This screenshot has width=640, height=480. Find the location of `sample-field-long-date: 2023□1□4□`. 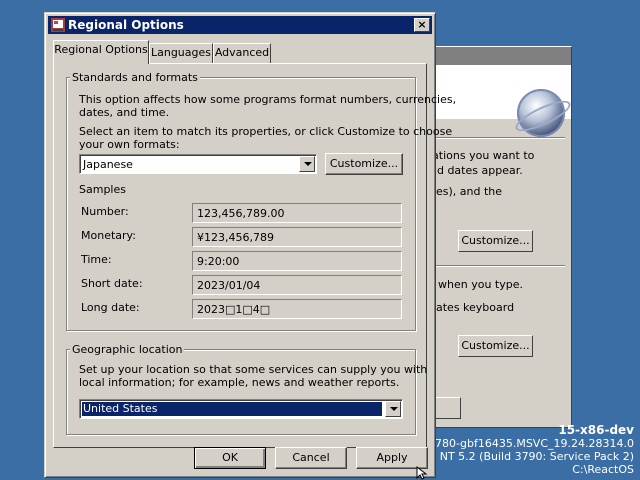

sample-field-long-date: 2023□1□4□ is located at coordinates (297, 309).